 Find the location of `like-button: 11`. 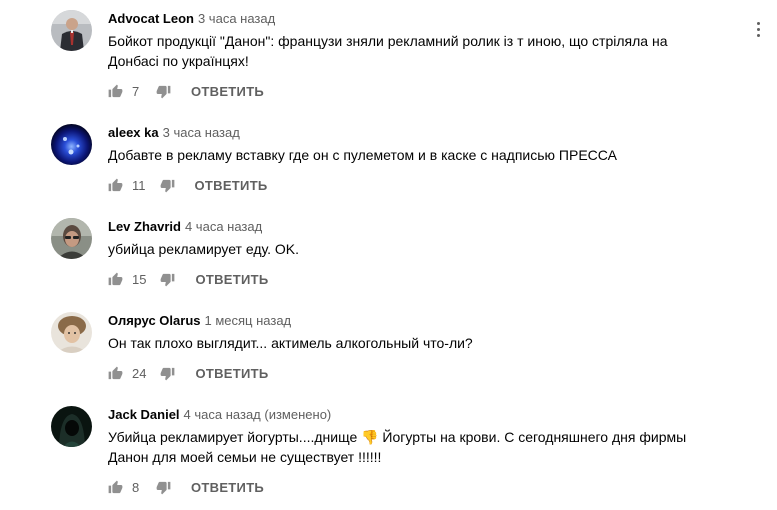

like-button: 11 is located at coordinates (127, 185).